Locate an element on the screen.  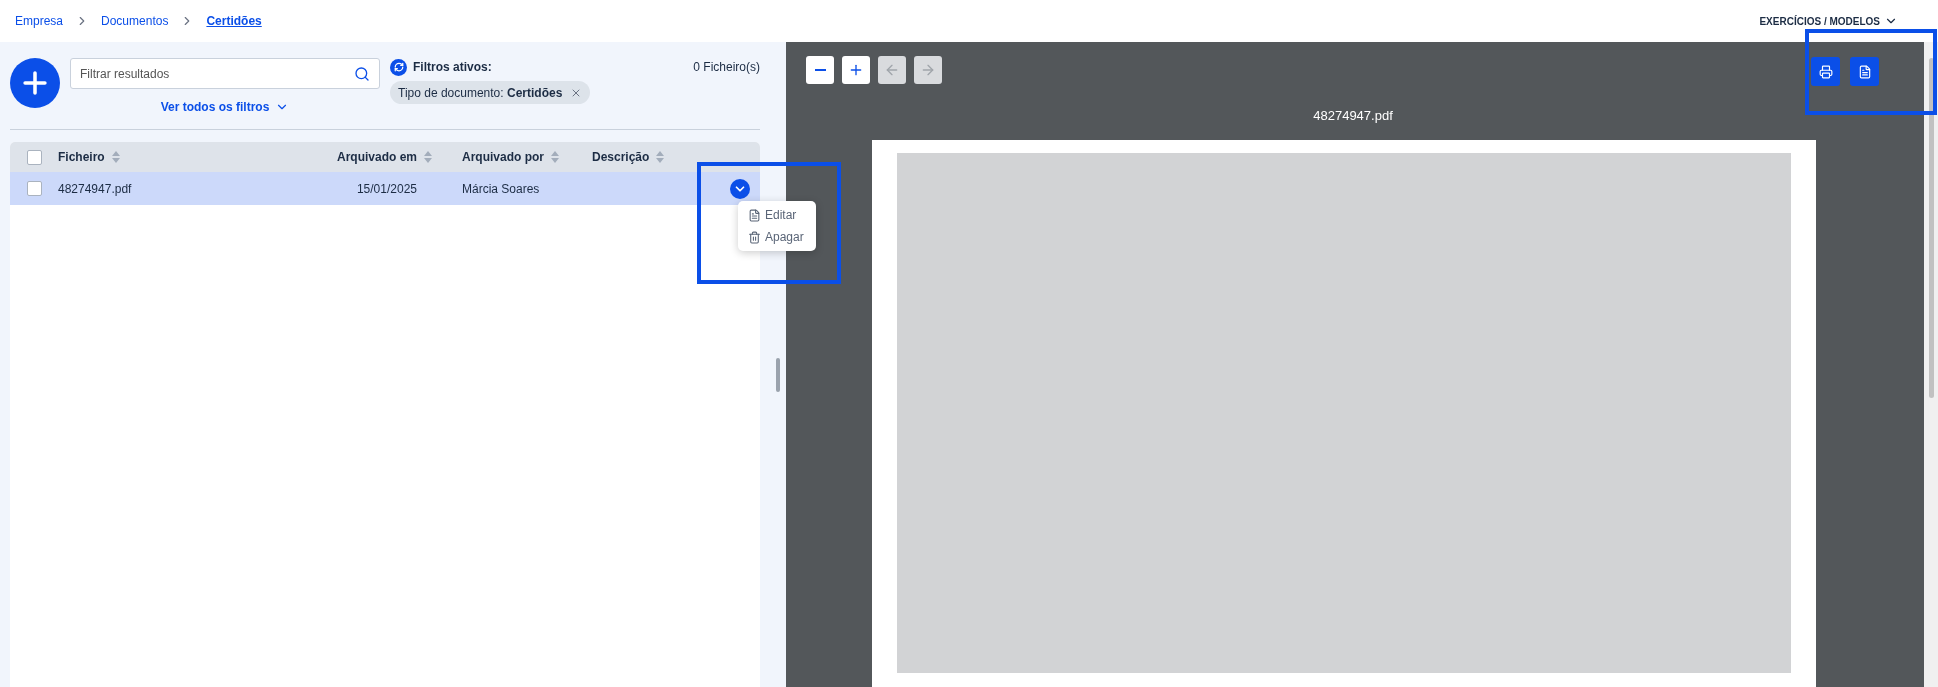
filters-link: Ver todos os filtros is located at coordinates (225, 107).